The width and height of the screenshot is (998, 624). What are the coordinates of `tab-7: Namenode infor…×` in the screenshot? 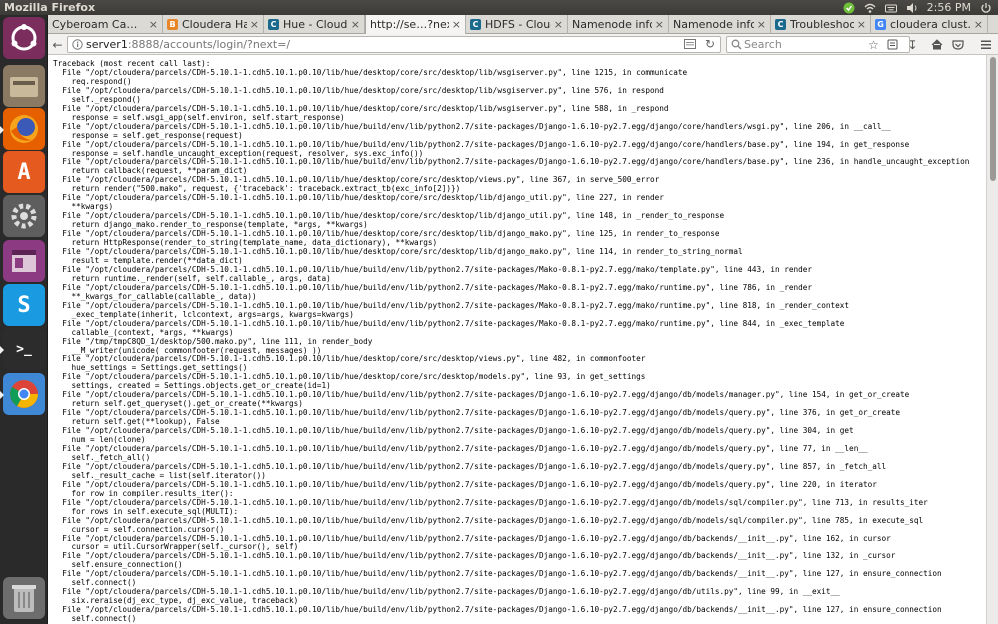 It's located at (720, 24).